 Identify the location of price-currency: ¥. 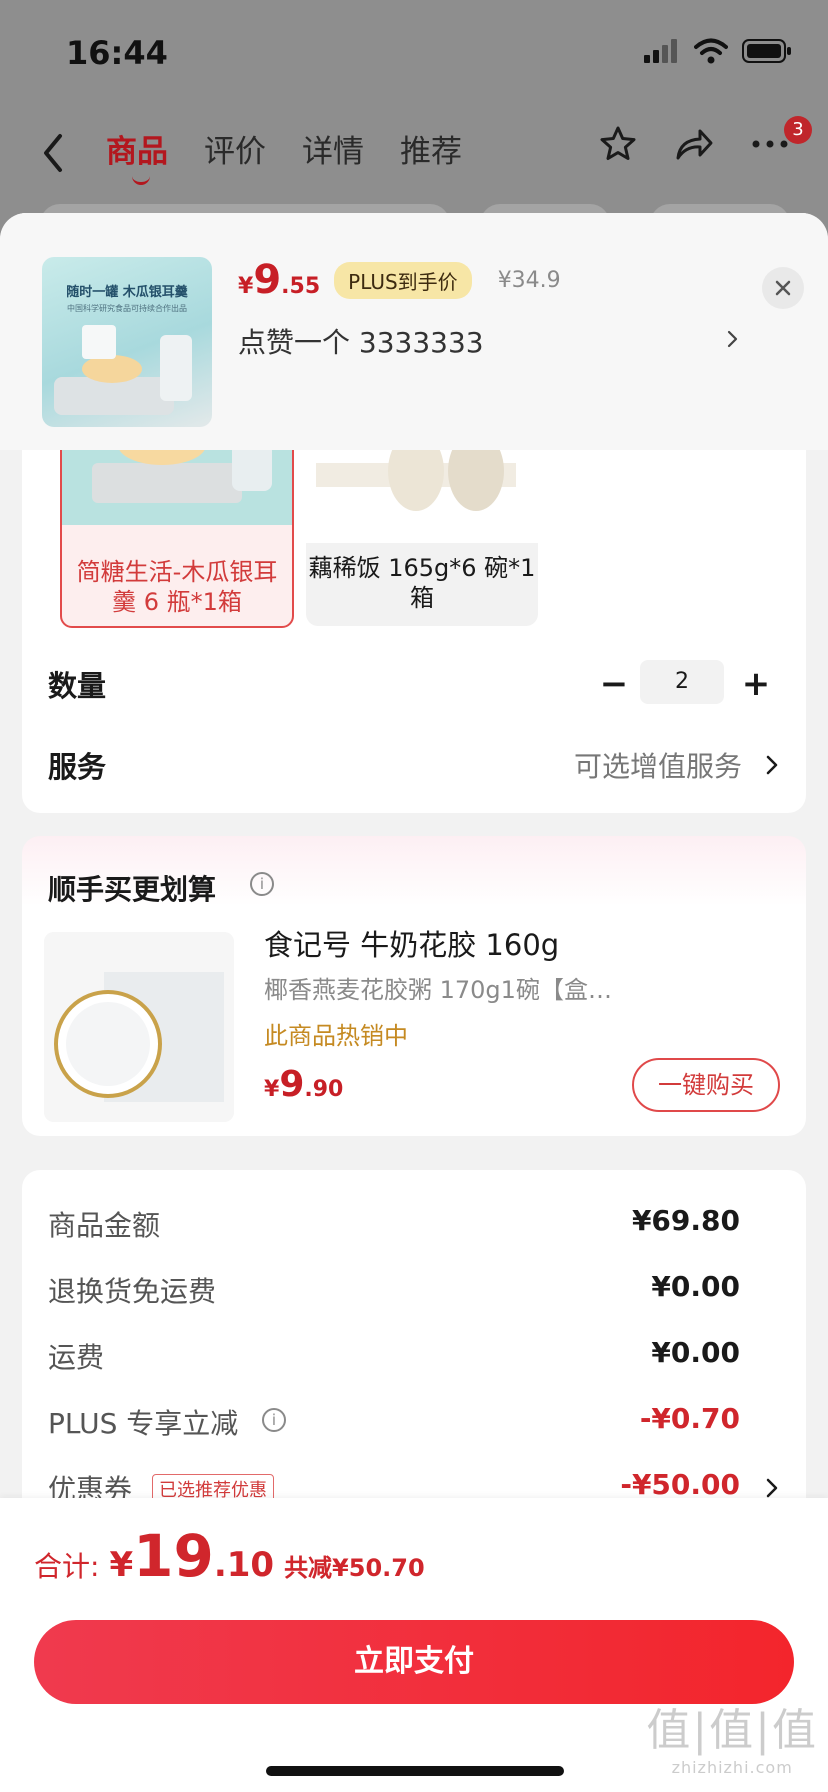
(246, 286).